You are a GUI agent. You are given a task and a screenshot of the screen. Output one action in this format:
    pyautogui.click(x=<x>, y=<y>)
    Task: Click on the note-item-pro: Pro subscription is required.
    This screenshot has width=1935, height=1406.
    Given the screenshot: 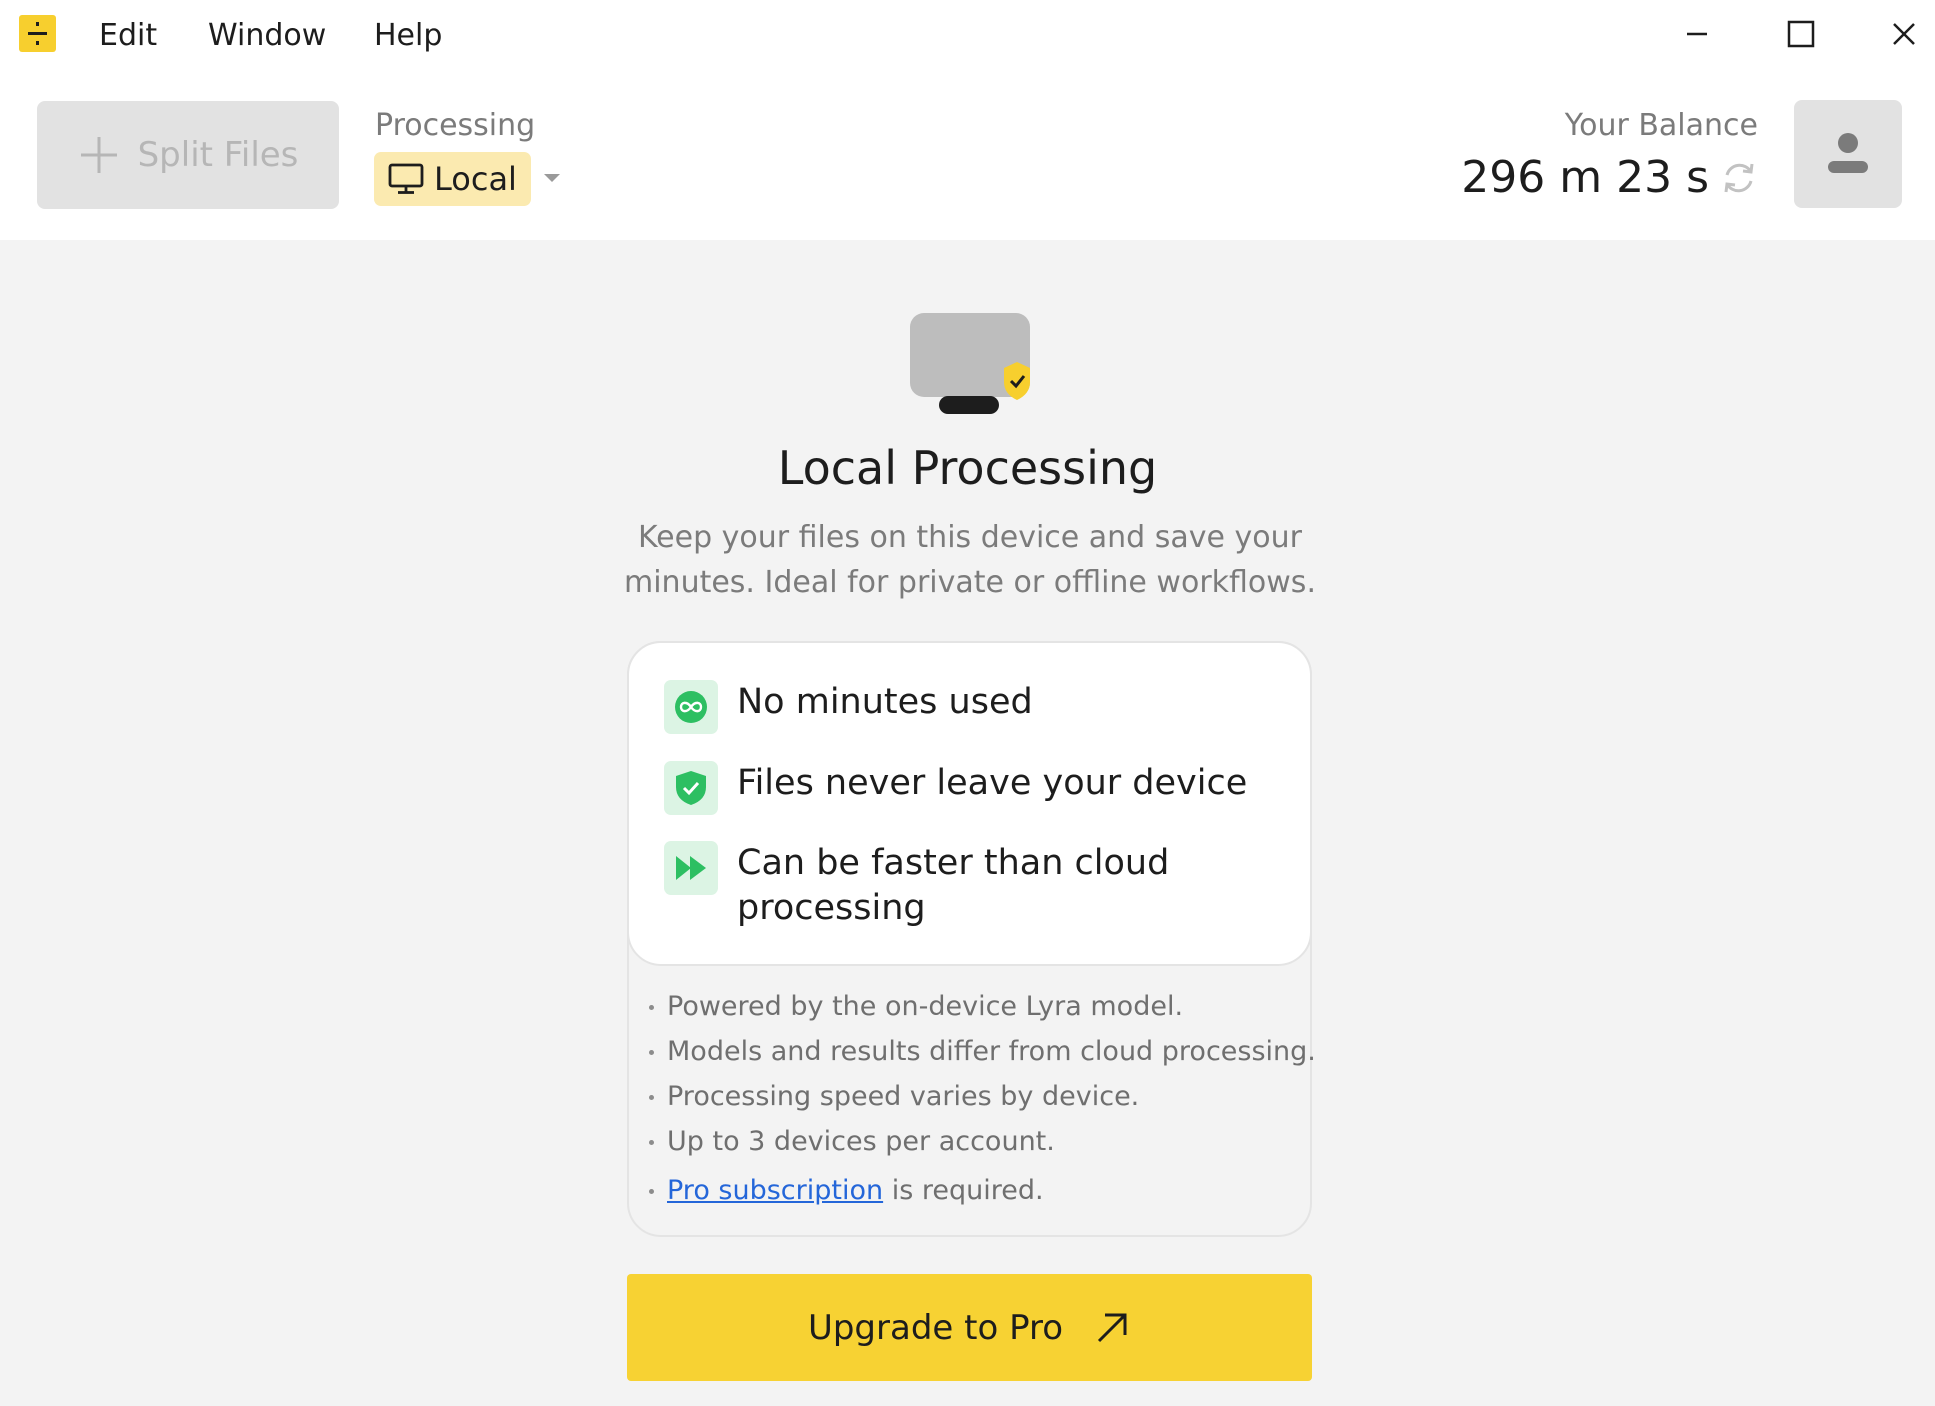 What is the action you would take?
    pyautogui.click(x=975, y=1190)
    